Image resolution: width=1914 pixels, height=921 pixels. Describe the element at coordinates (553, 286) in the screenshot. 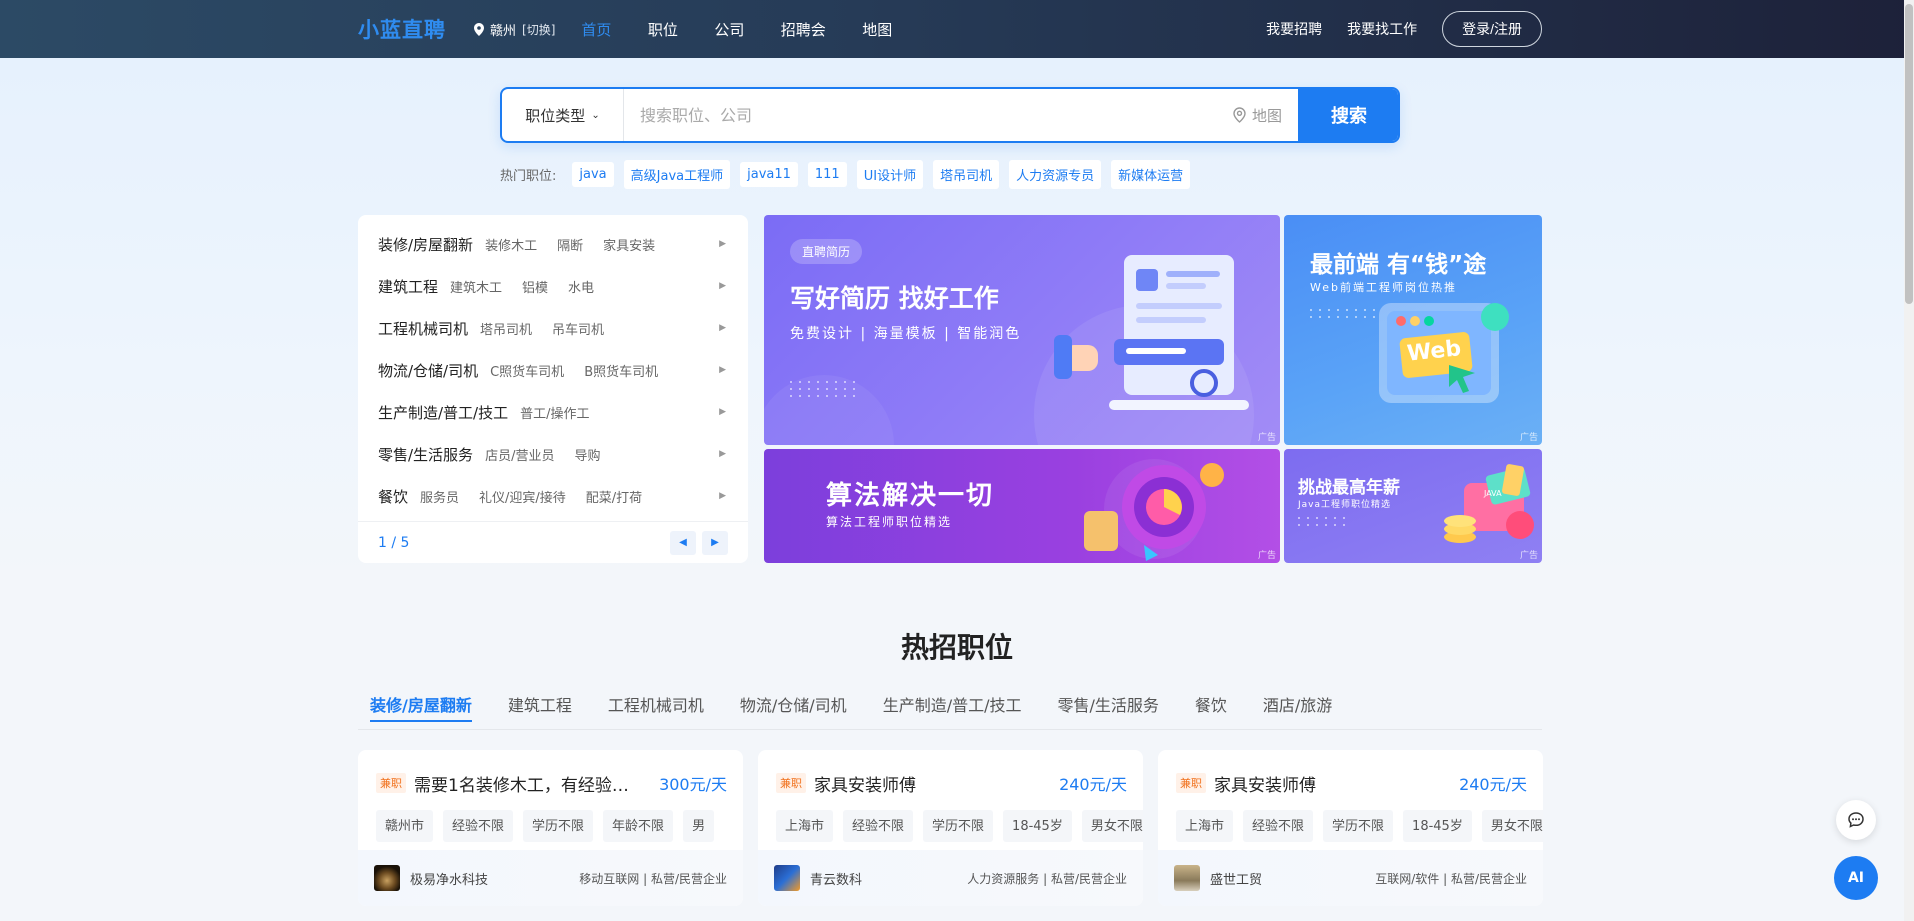

I see `category-row: 建筑工程 建筑木工 铝模 水电 ▶` at that location.